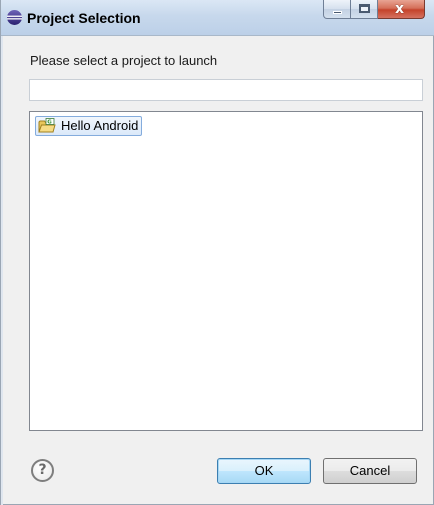  I want to click on window-controls: x, so click(374, 11).